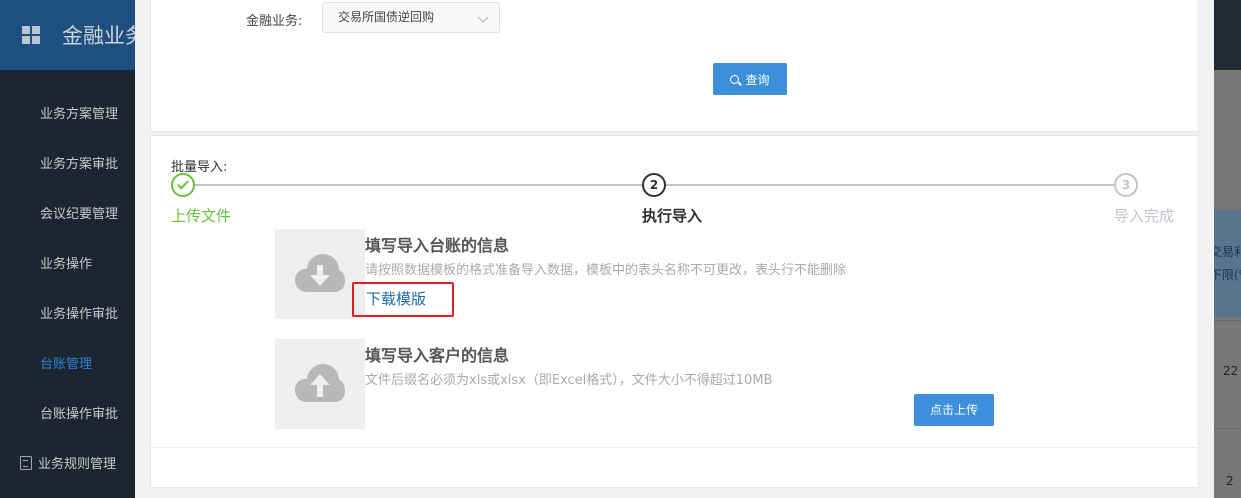  I want to click on business-select-value: 交易所国债逆回购, so click(386, 17).